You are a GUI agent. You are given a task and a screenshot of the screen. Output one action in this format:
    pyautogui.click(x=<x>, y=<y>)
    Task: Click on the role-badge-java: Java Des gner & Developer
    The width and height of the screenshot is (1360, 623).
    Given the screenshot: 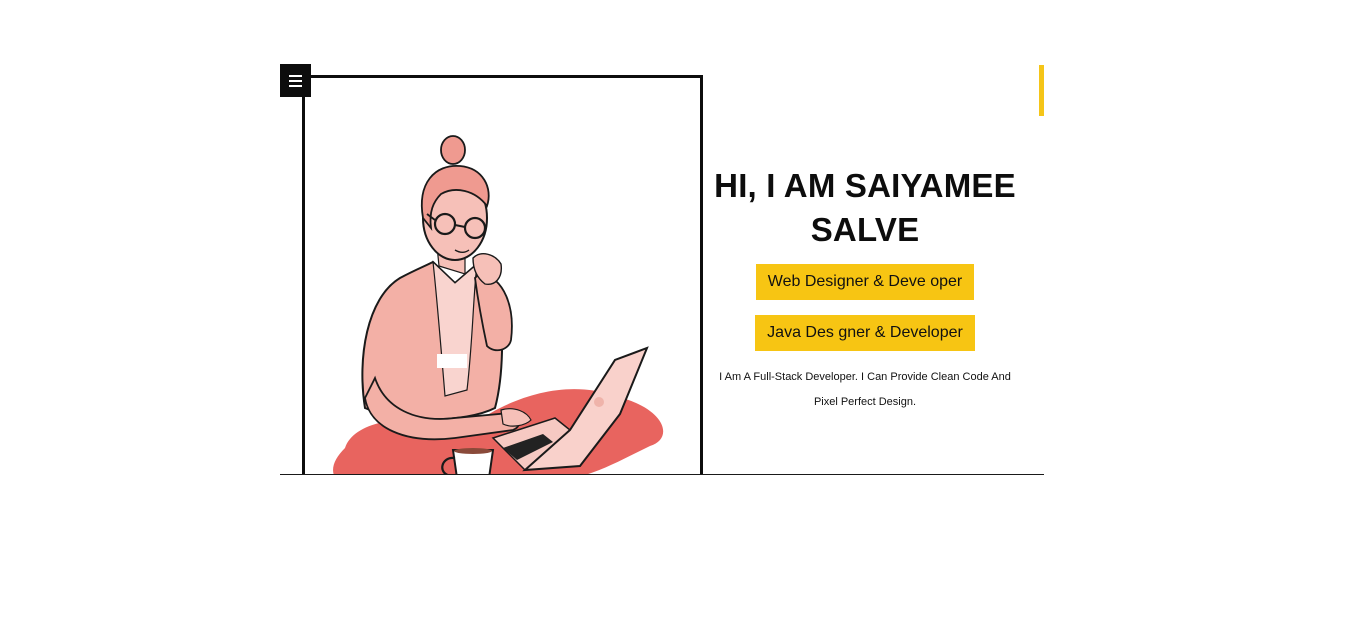 What is the action you would take?
    pyautogui.click(x=865, y=333)
    